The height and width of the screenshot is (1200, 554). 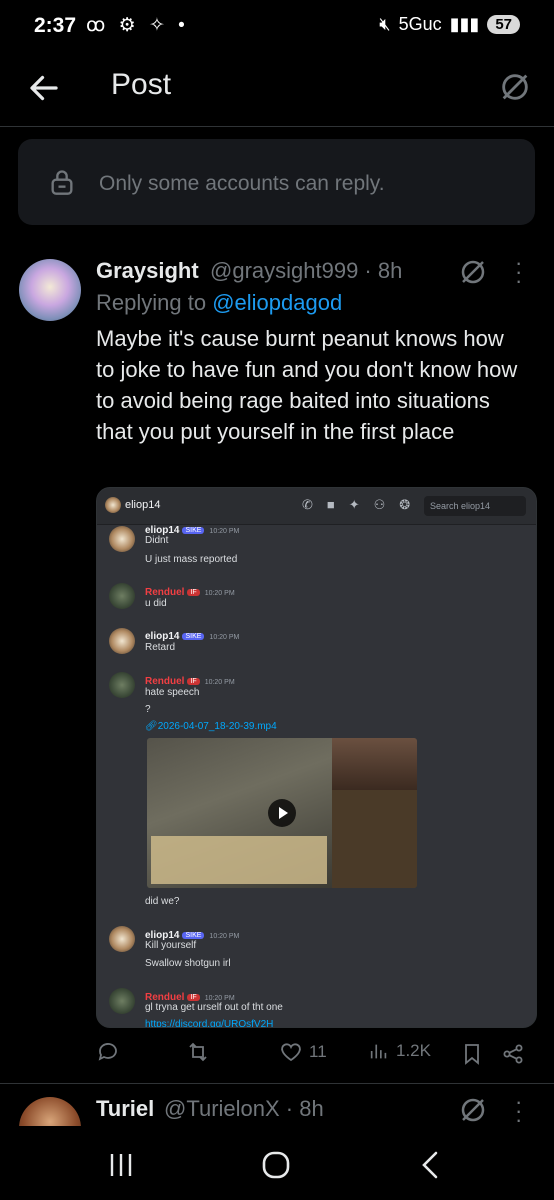 What do you see at coordinates (214, 1007) in the screenshot?
I see `message-text: gl tryna get urself out of tht one` at bounding box center [214, 1007].